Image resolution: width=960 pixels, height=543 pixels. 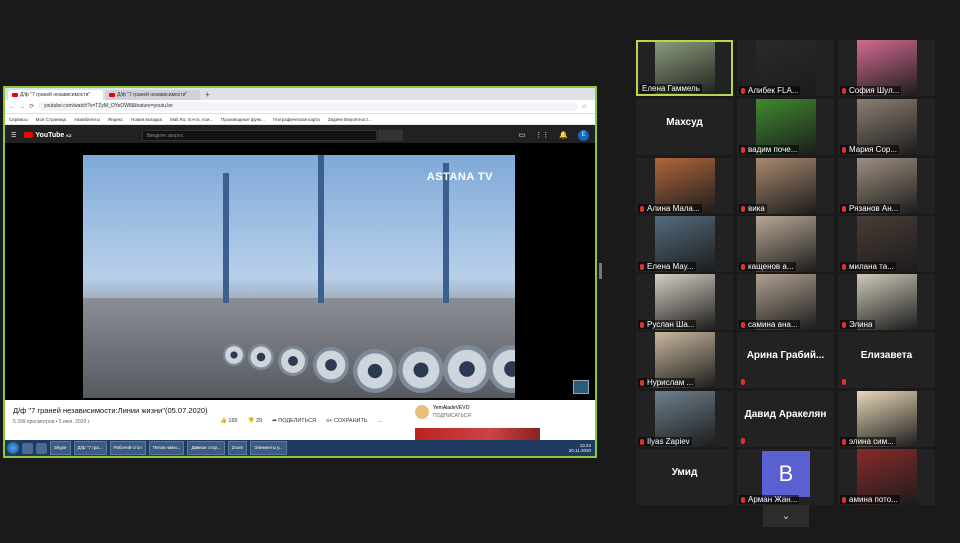 What do you see at coordinates (48, 135) in the screenshot?
I see `youtube-logo: YouTube KZ` at bounding box center [48, 135].